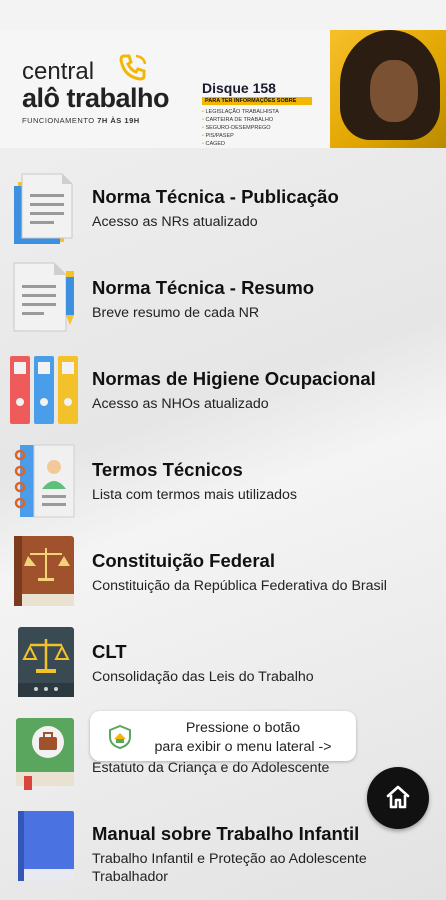  Describe the element at coordinates (120, 737) in the screenshot. I see `app-logo-icon` at that location.